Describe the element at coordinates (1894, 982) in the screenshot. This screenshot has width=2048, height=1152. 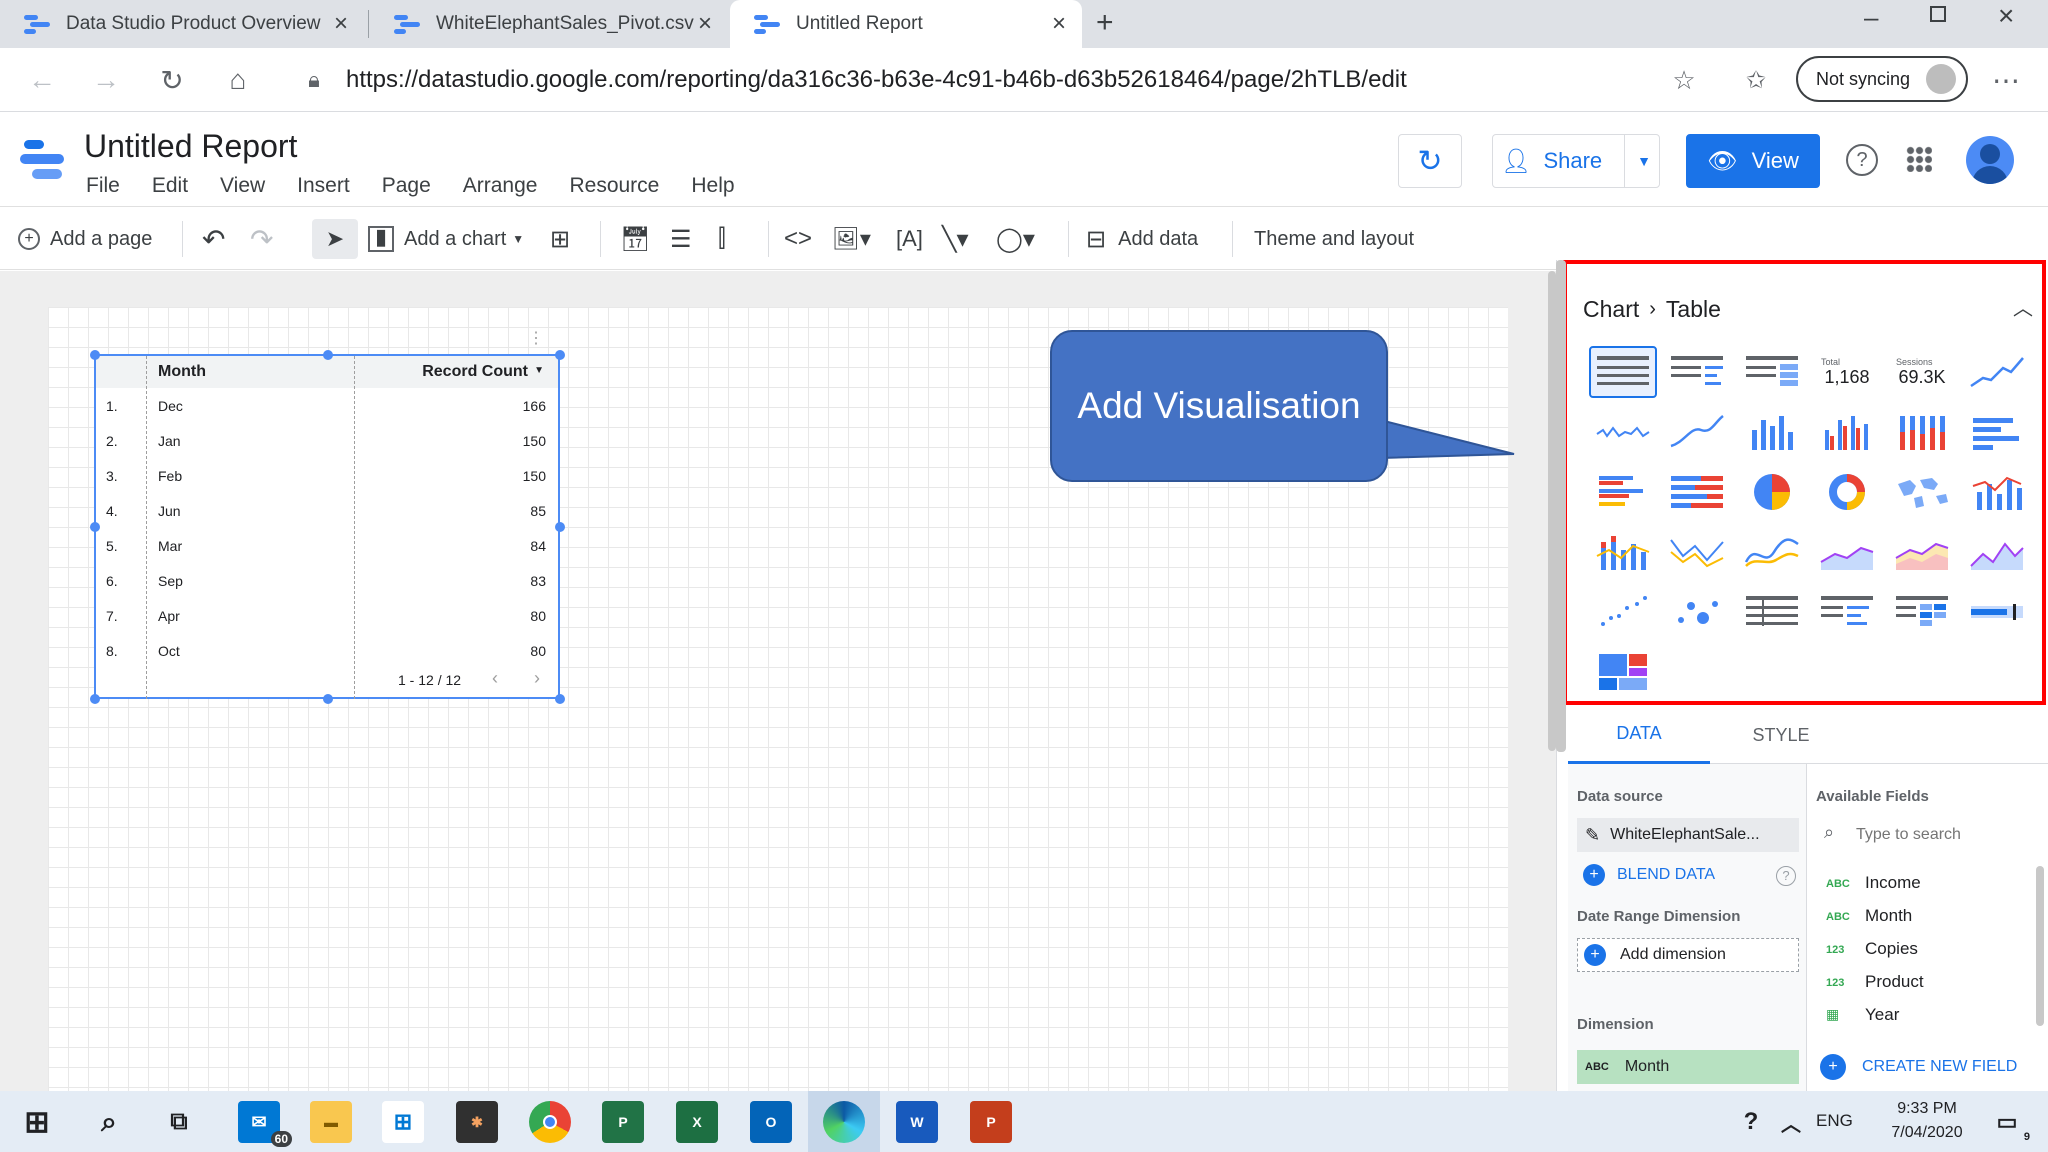
I see `field-item: Product` at that location.